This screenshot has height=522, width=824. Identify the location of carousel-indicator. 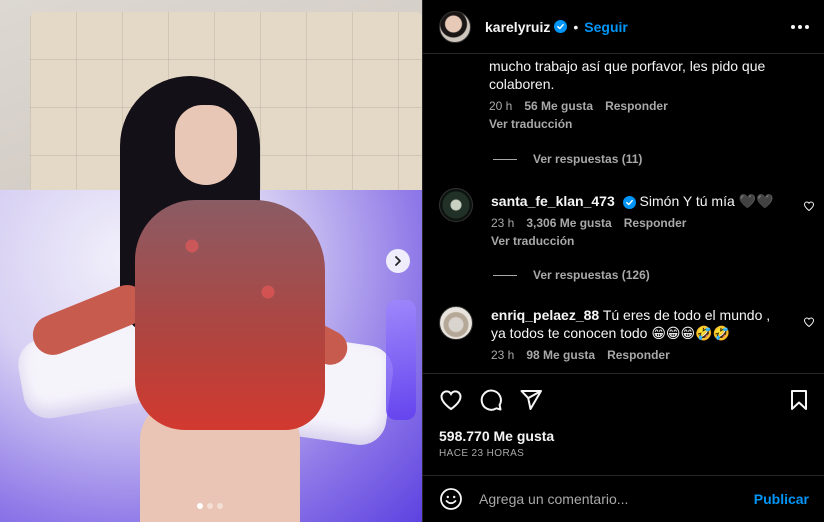
(210, 506).